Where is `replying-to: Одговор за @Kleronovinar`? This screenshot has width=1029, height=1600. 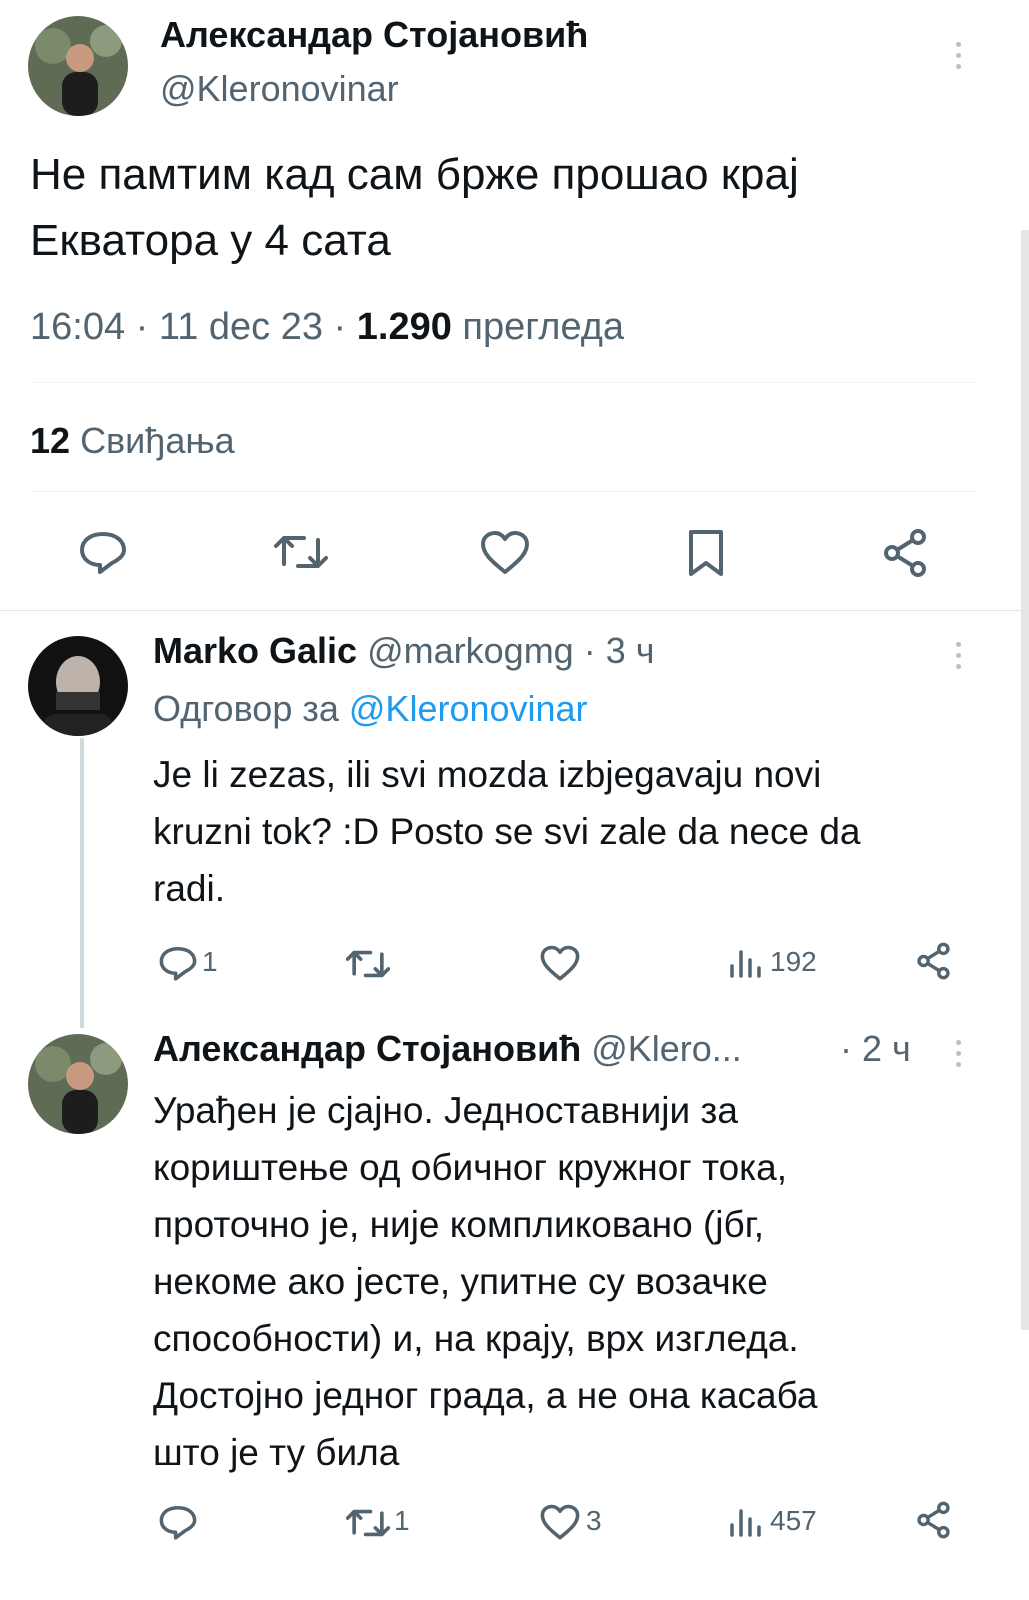 replying-to: Одговор за @Kleronovinar is located at coordinates (370, 709).